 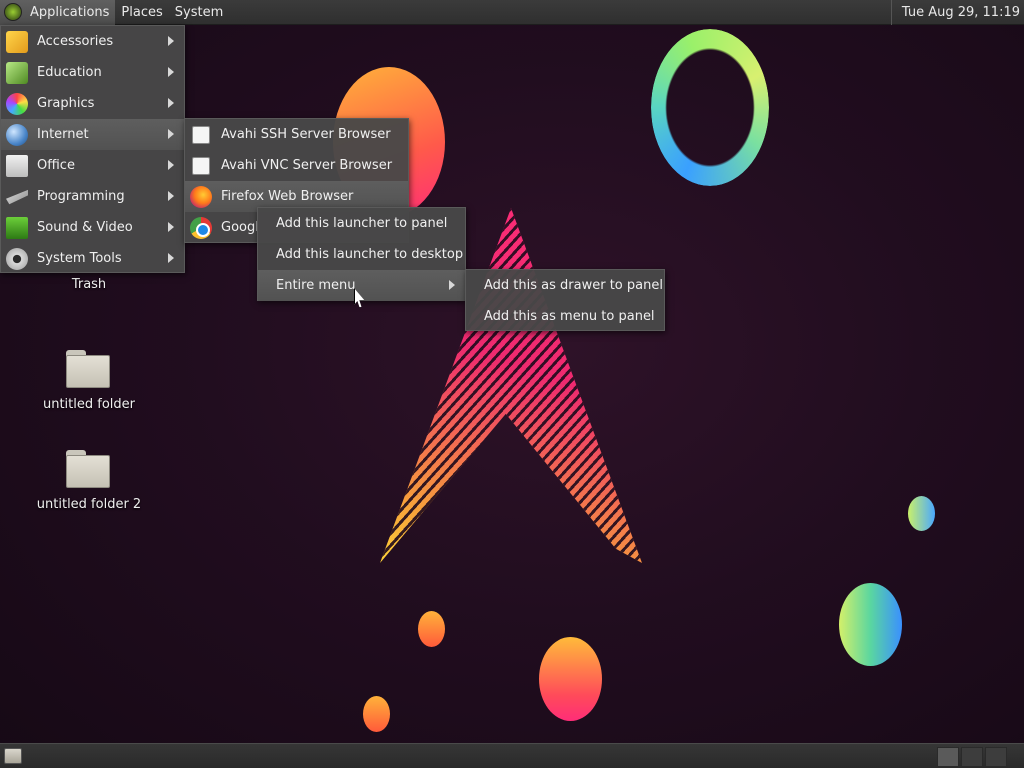 I want to click on menu-item-programming: Programming, so click(x=92, y=196).